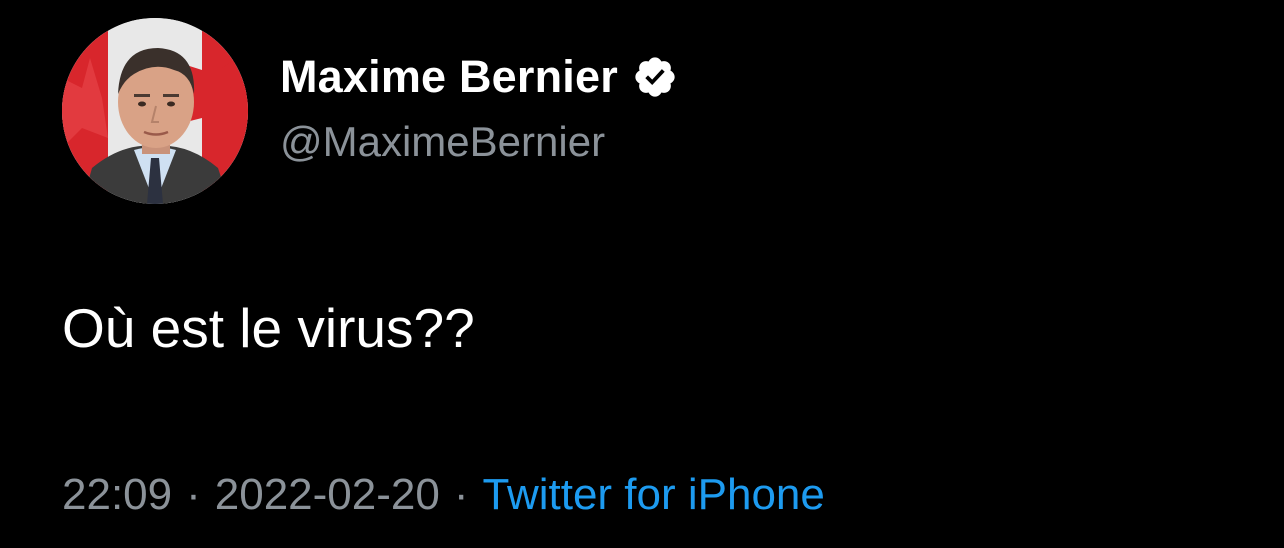 The image size is (1284, 548). I want to click on avatar, so click(155, 111).